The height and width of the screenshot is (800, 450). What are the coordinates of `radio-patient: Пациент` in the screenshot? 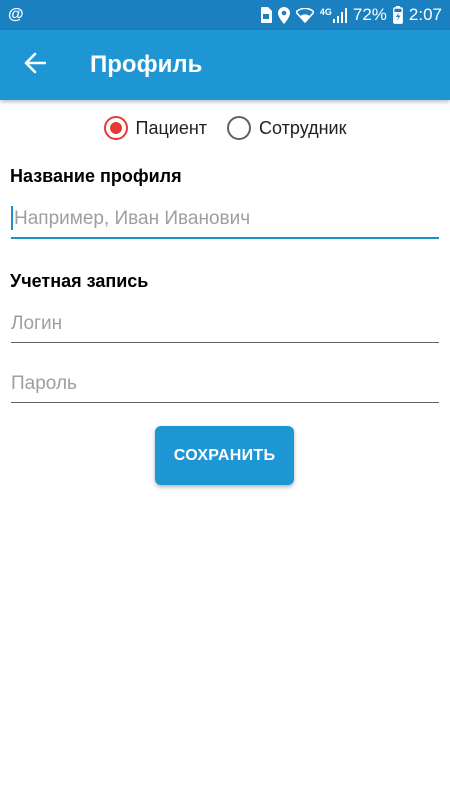 It's located at (155, 128).